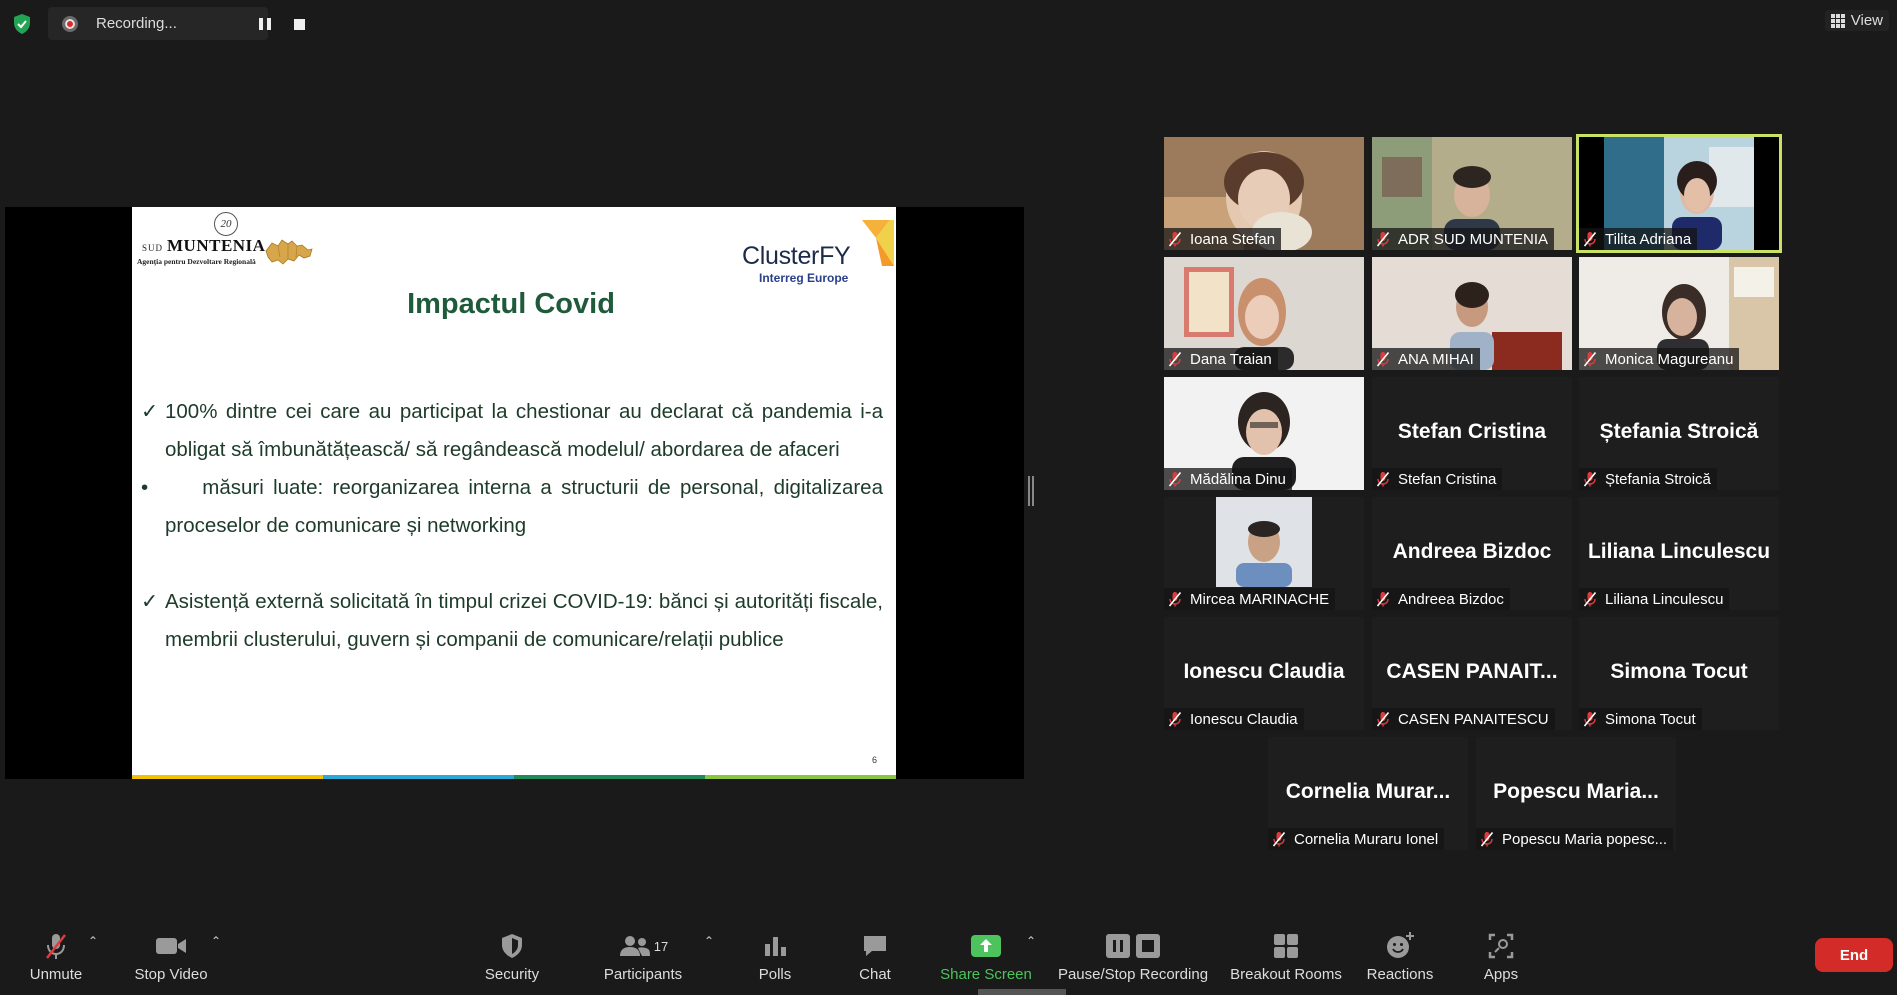  I want to click on audio-options-chevron-icon: ⌃, so click(93, 941).